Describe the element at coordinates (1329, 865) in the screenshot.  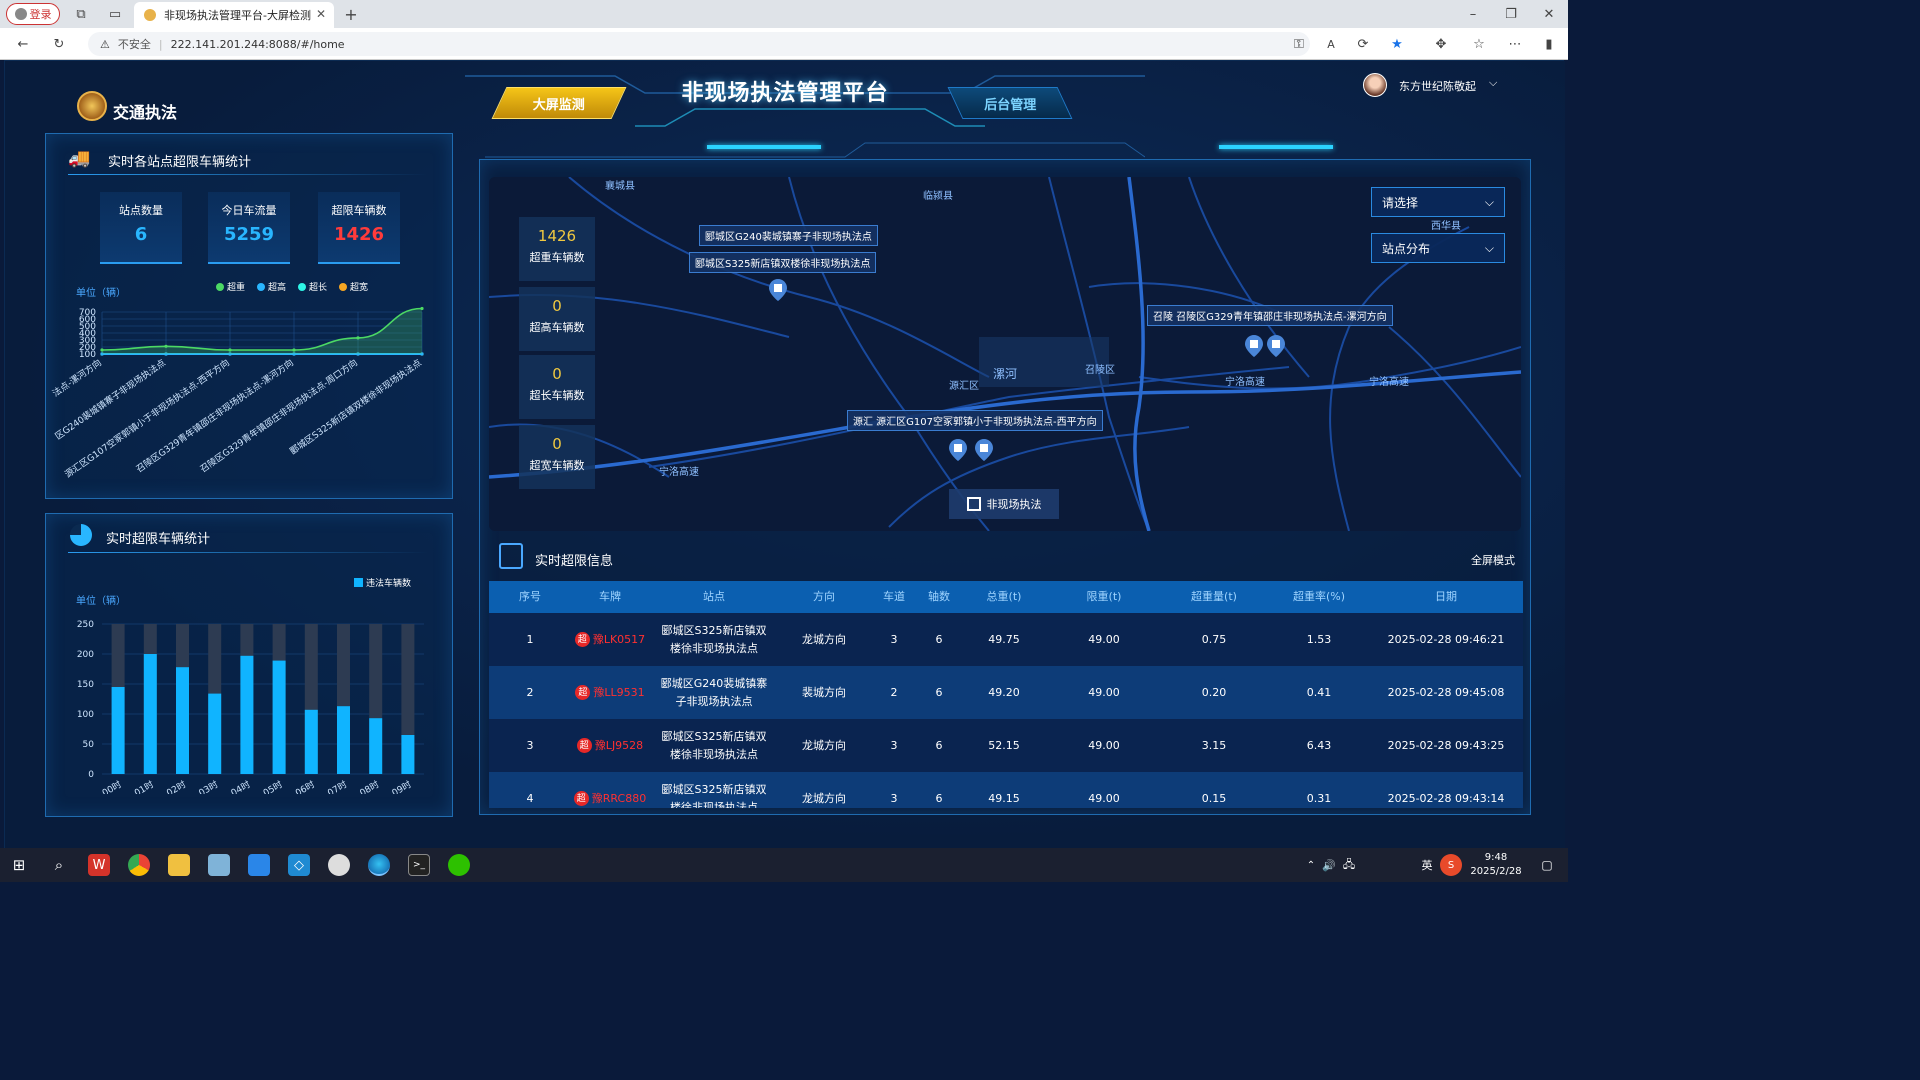
I see `volume-icon: 🔊` at that location.